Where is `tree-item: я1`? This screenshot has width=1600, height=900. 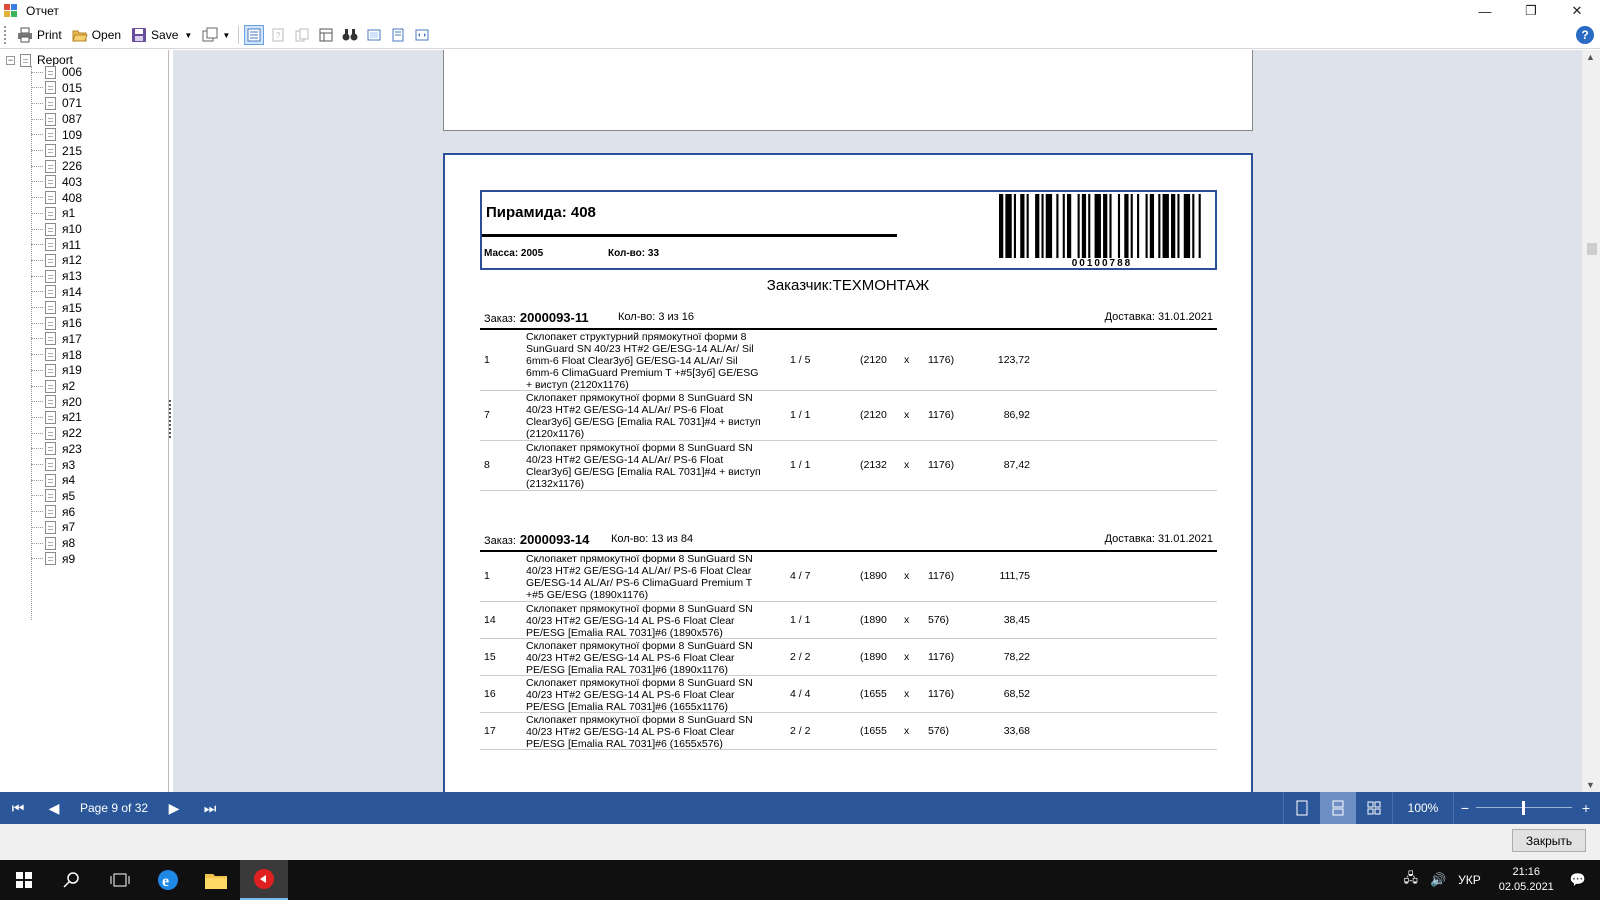 tree-item: я1 is located at coordinates (53, 213).